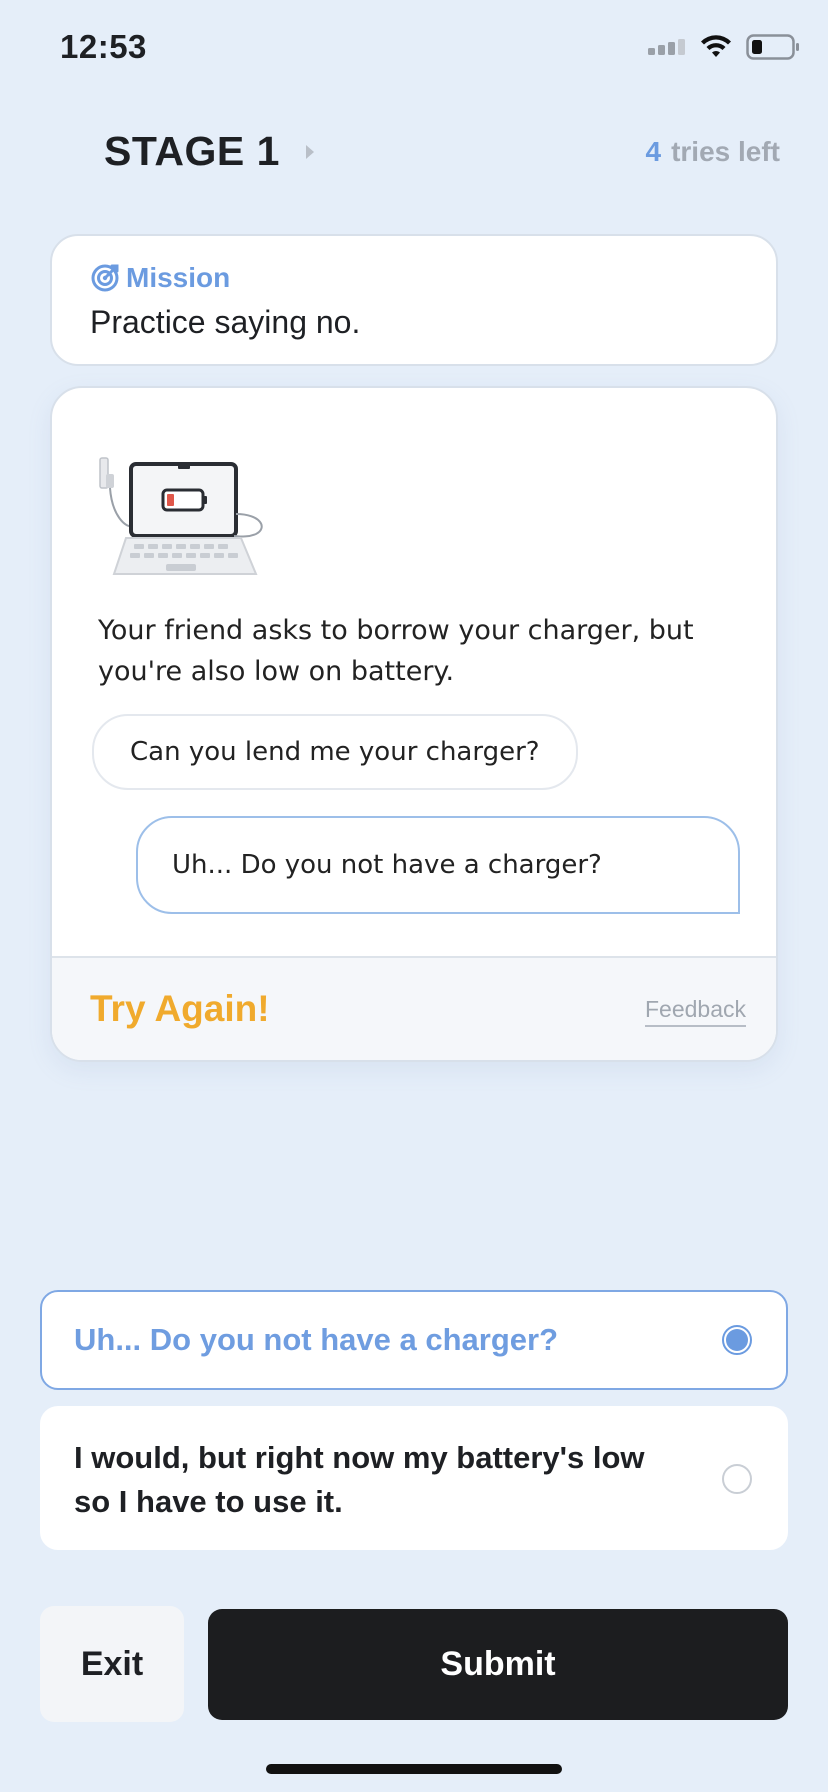 The height and width of the screenshot is (1792, 828). Describe the element at coordinates (653, 151) in the screenshot. I see `tries-count: 4` at that location.